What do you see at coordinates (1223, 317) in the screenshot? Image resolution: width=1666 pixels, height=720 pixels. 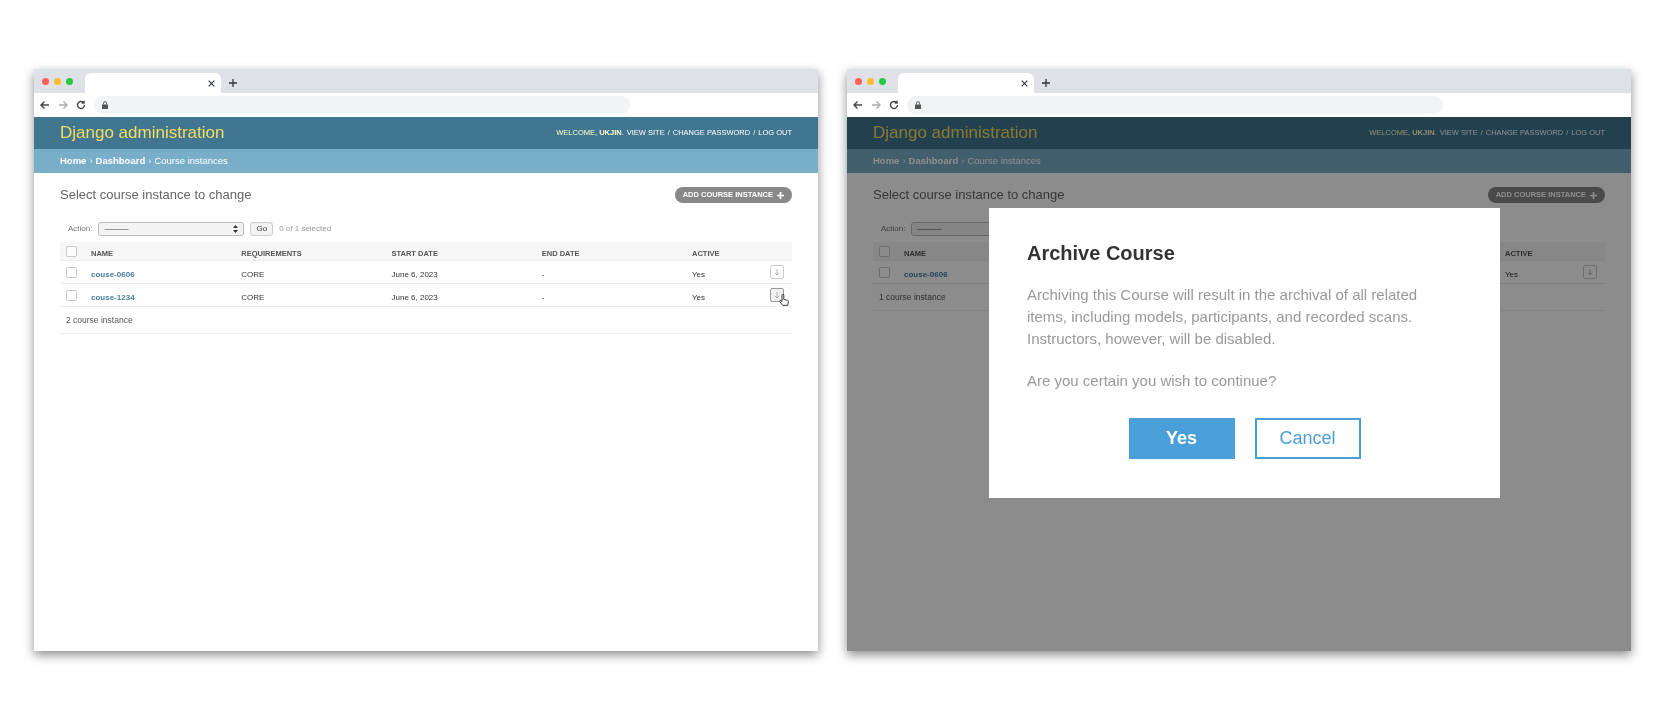 I see `dialog-message: Archiving this Course will result in the archival of all related items, including models, participants, and recorded scans. Instructors, however, will be disabled.` at bounding box center [1223, 317].